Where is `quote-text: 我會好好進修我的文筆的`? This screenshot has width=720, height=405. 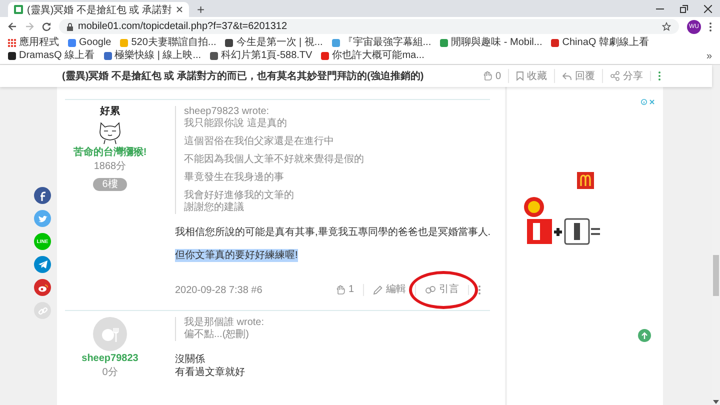 quote-text: 我會好好進修我的文筆的 is located at coordinates (239, 196).